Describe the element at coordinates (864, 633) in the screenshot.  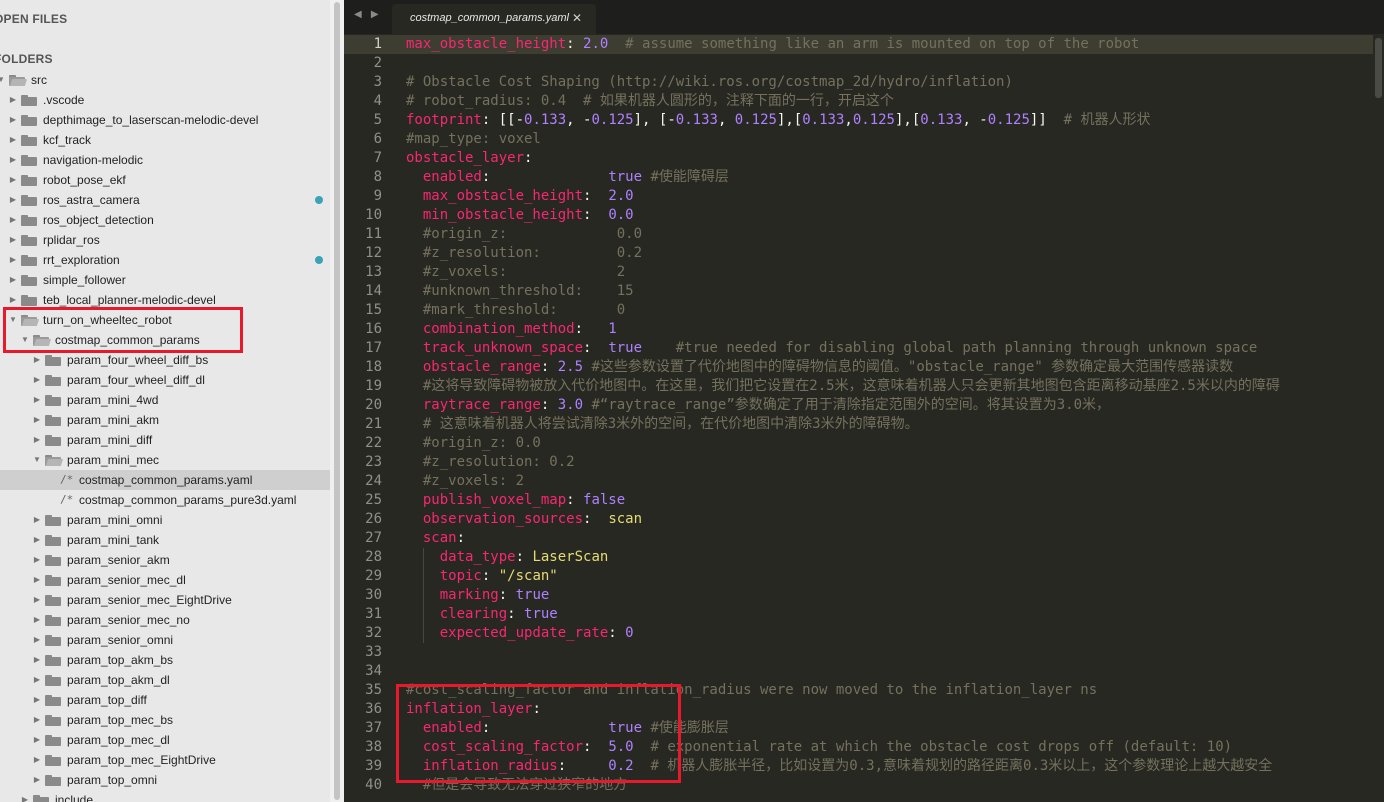
I see `code-line: 32 expected_update_rate: 0` at that location.